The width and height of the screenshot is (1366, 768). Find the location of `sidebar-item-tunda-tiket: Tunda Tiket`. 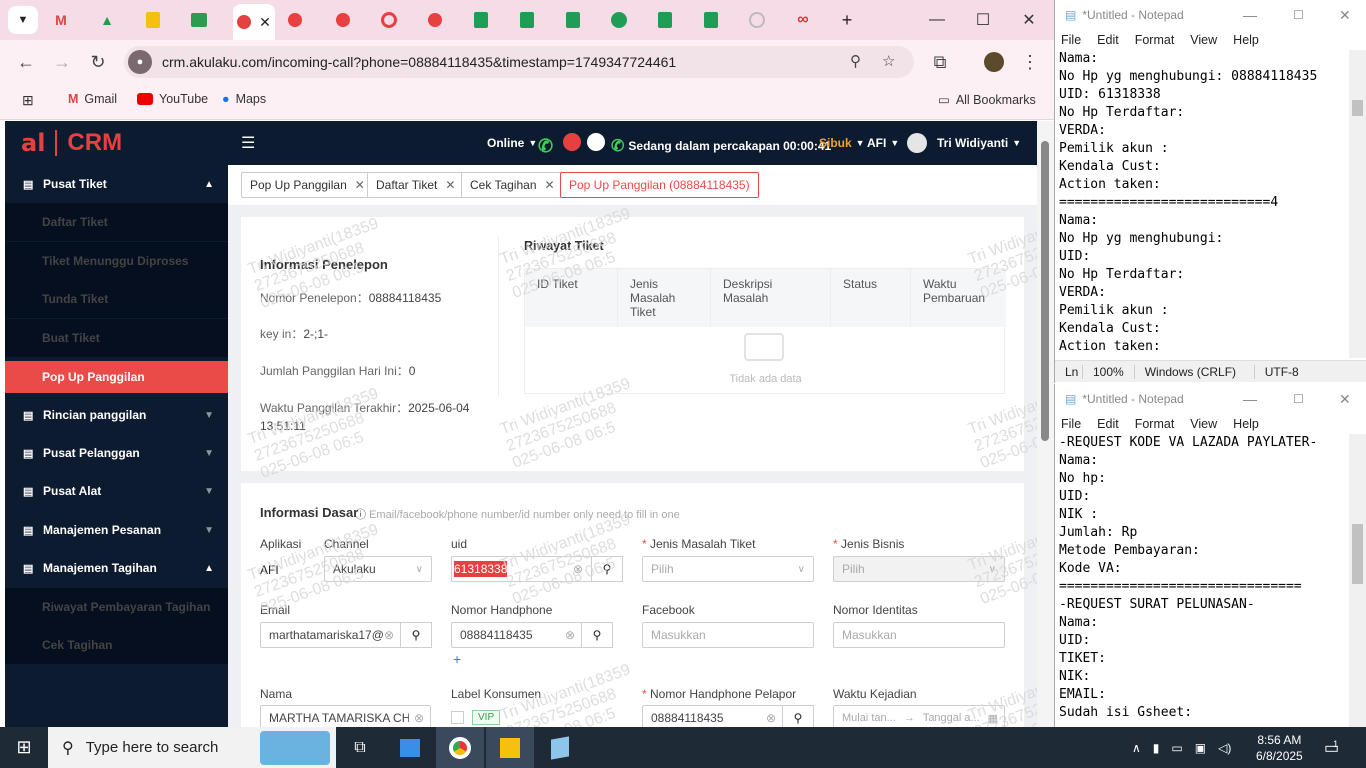

sidebar-item-tunda-tiket: Tunda Tiket is located at coordinates (116, 299).